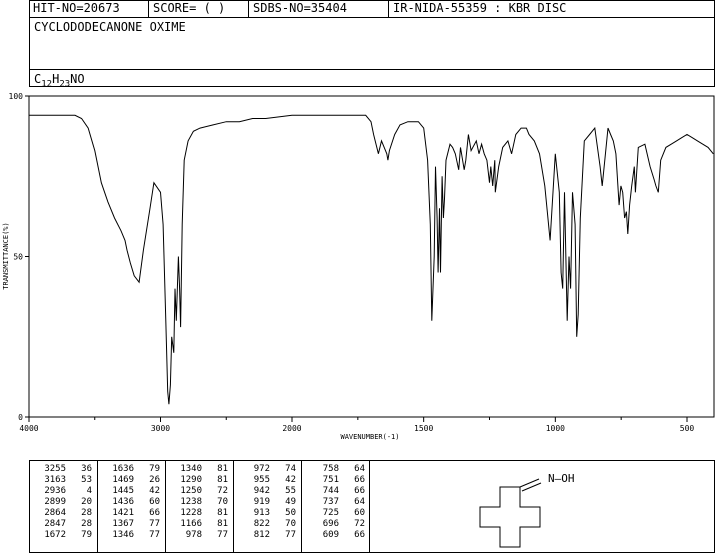 The width and height of the screenshot is (715, 553). I want to click on peak-wavenumber: 955, so click(261, 480).